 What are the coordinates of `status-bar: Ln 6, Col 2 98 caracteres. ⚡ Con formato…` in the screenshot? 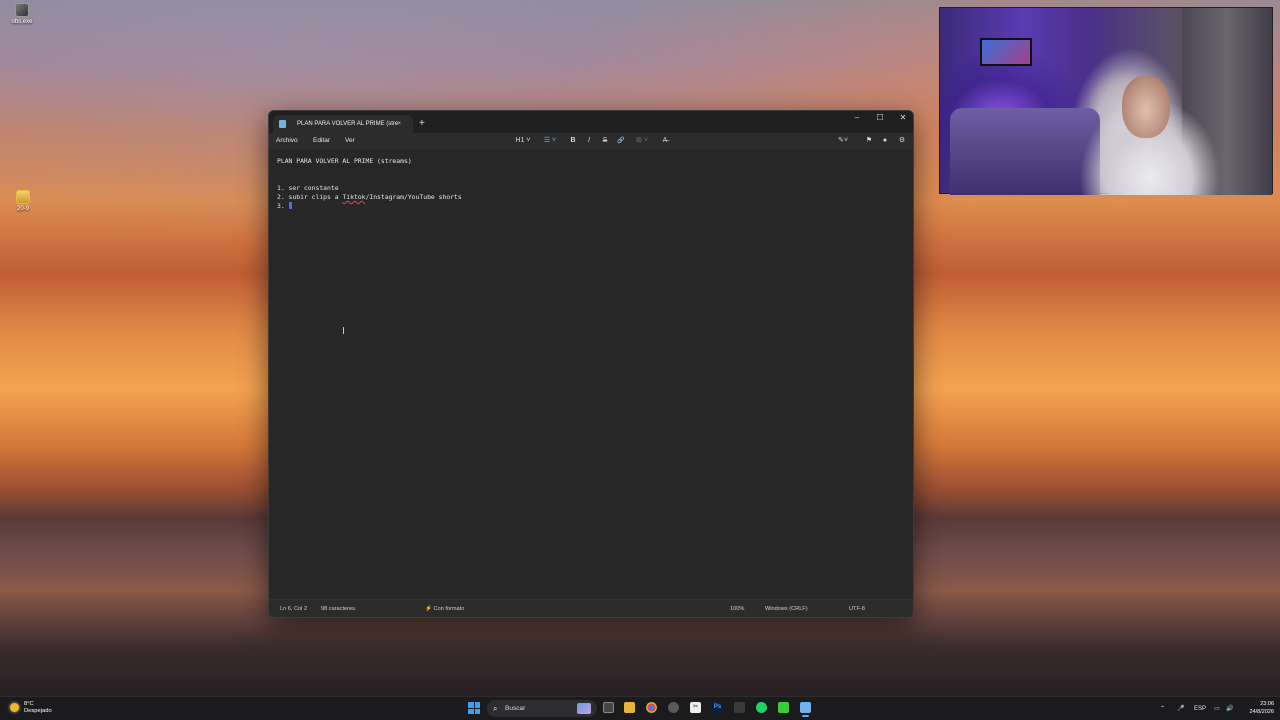 It's located at (591, 608).